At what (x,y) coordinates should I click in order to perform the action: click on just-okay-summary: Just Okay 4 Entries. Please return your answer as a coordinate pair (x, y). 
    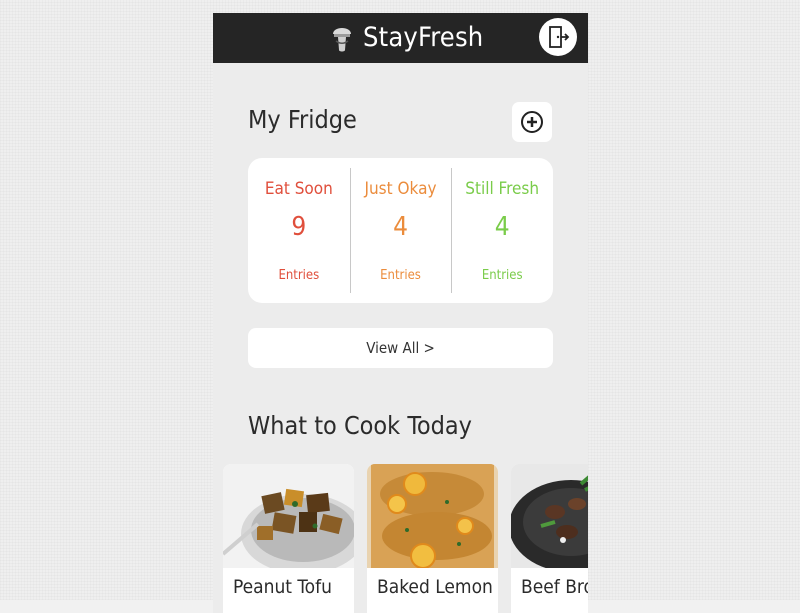
    Looking at the image, I should click on (400, 230).